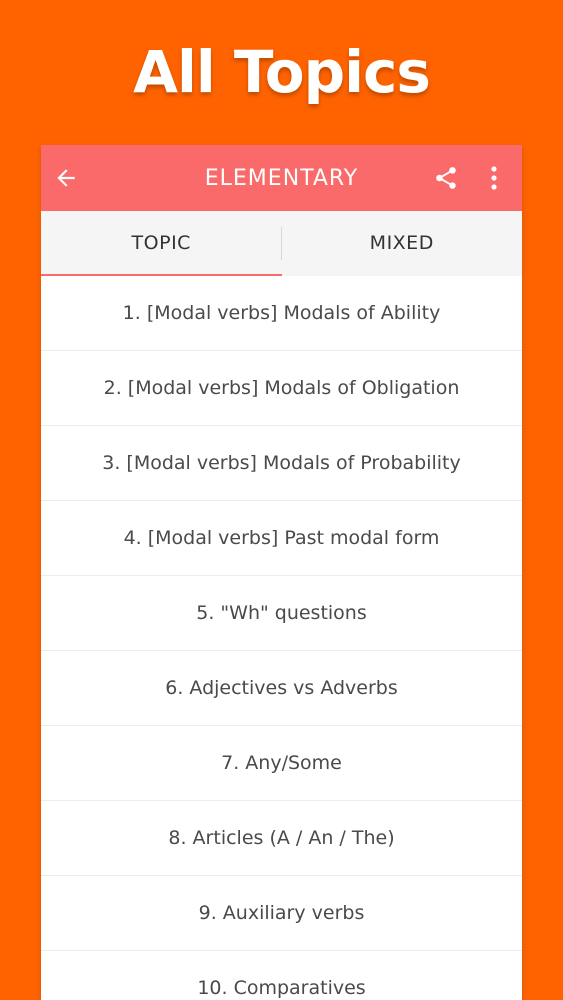  What do you see at coordinates (66, 178) in the screenshot?
I see `arrow-left-icon` at bounding box center [66, 178].